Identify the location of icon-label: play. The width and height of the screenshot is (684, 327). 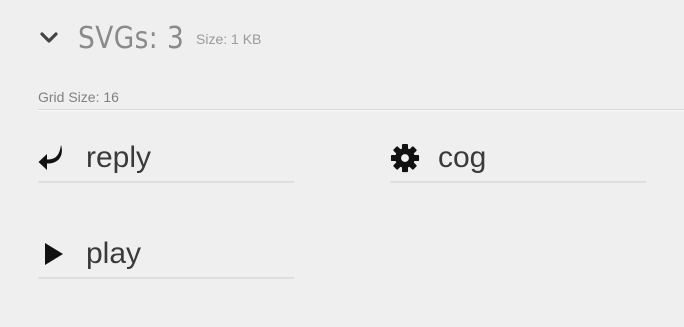
(114, 253).